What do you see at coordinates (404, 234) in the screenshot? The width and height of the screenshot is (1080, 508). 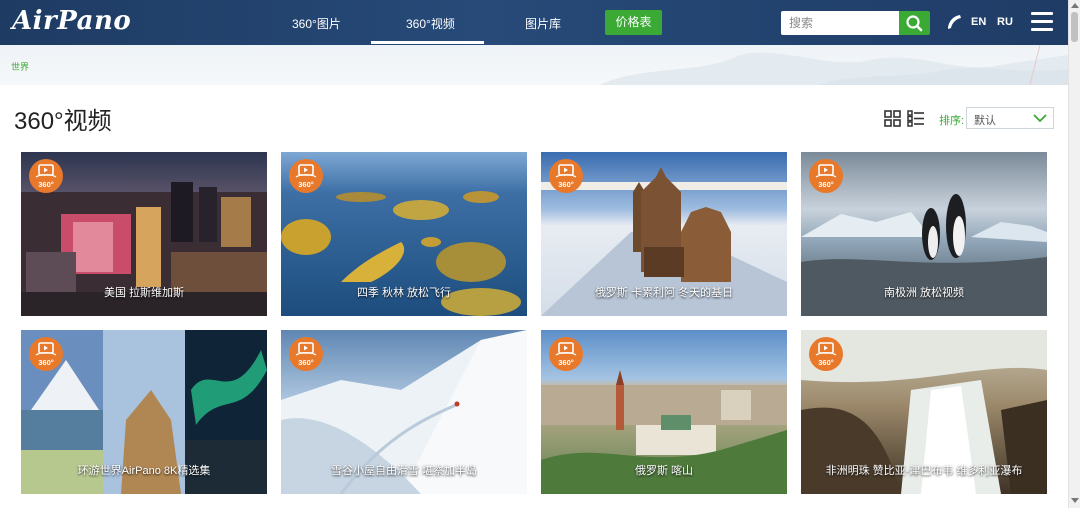 I see `video-card: 360° 四季 秋林 放松飞行` at bounding box center [404, 234].